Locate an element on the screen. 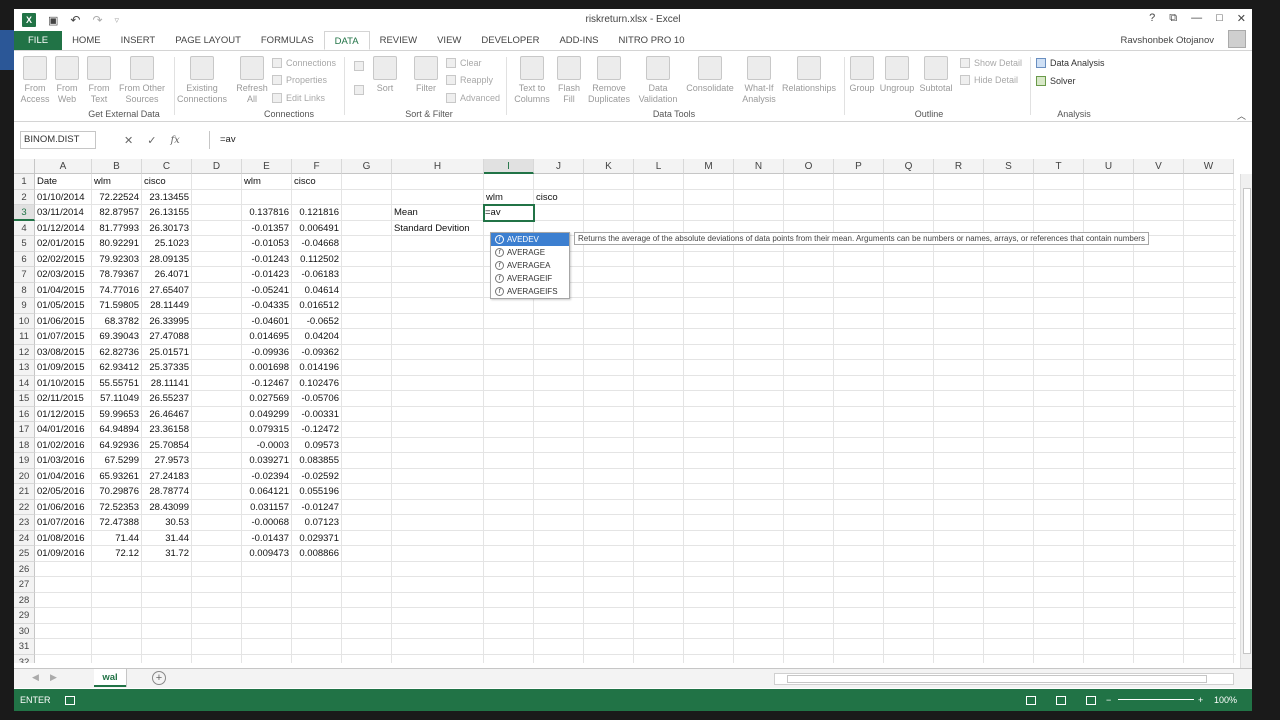 Image resolution: width=1280 pixels, height=720 pixels. cell-wlm-price: 80.92291 is located at coordinates (117, 244).